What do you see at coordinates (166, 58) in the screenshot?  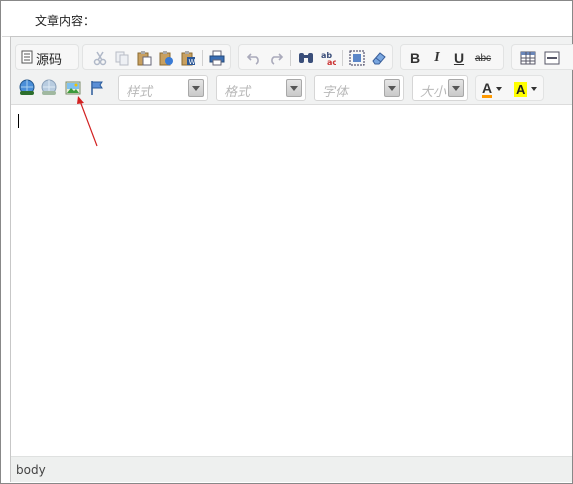 I see `paste-text-icon` at bounding box center [166, 58].